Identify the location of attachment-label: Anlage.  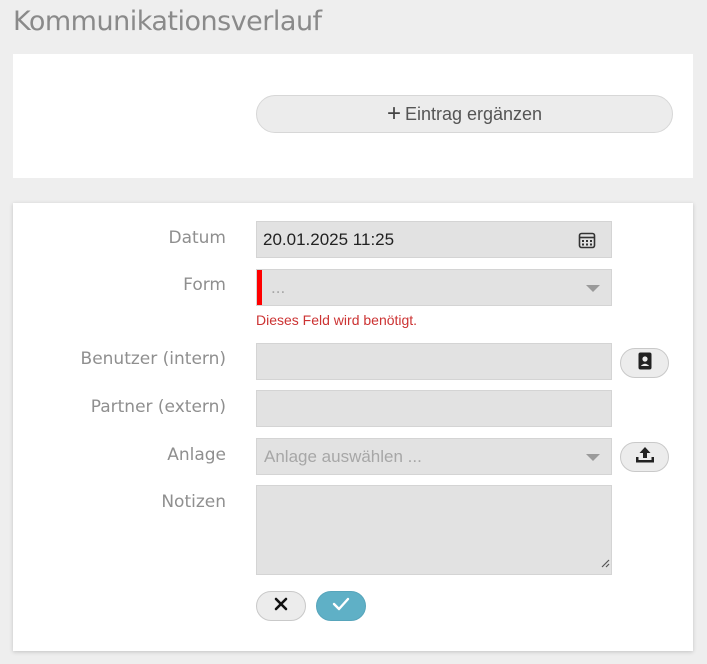
(196, 455).